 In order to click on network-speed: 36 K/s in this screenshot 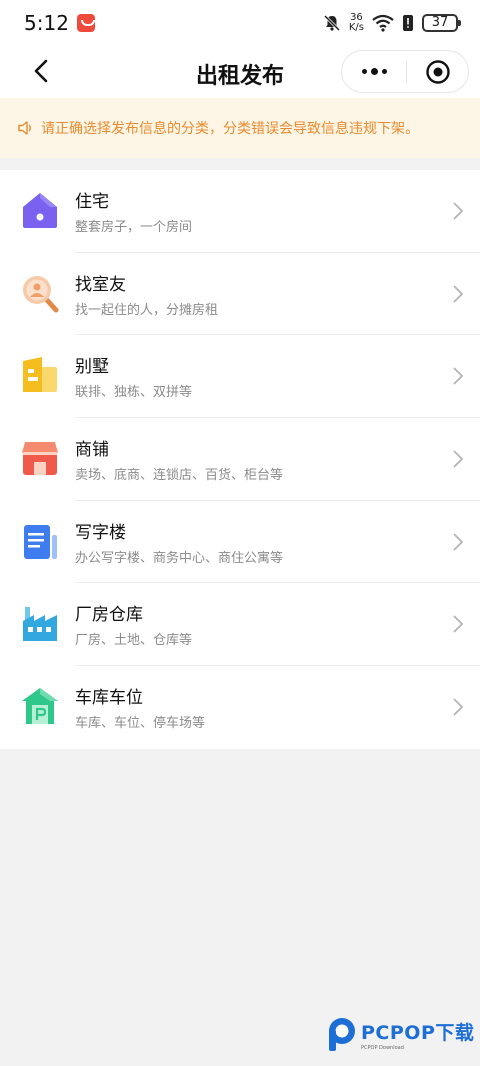, I will do `click(356, 23)`.